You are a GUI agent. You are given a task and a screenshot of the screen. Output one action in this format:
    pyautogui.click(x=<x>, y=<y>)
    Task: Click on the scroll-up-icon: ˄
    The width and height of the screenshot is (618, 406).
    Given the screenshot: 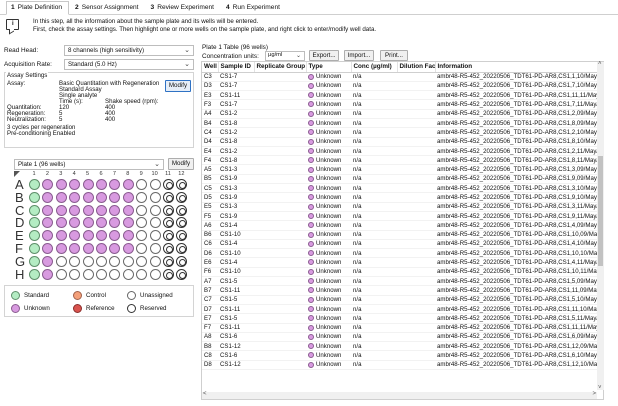 What is the action you would take?
    pyautogui.click(x=600, y=64)
    